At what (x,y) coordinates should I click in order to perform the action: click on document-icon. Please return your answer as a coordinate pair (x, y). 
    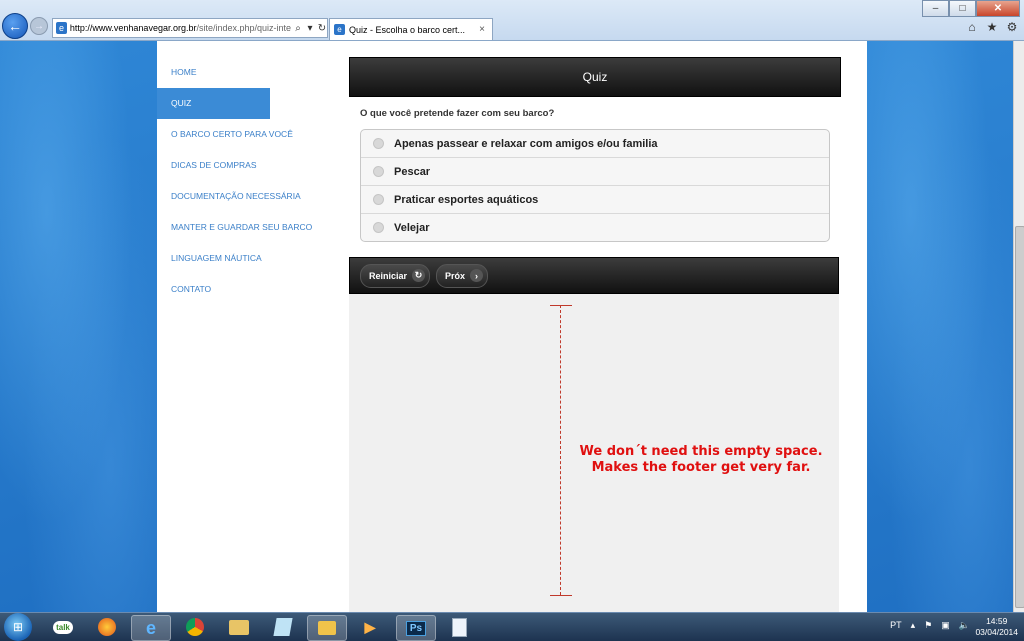
    Looking at the image, I should click on (459, 627).